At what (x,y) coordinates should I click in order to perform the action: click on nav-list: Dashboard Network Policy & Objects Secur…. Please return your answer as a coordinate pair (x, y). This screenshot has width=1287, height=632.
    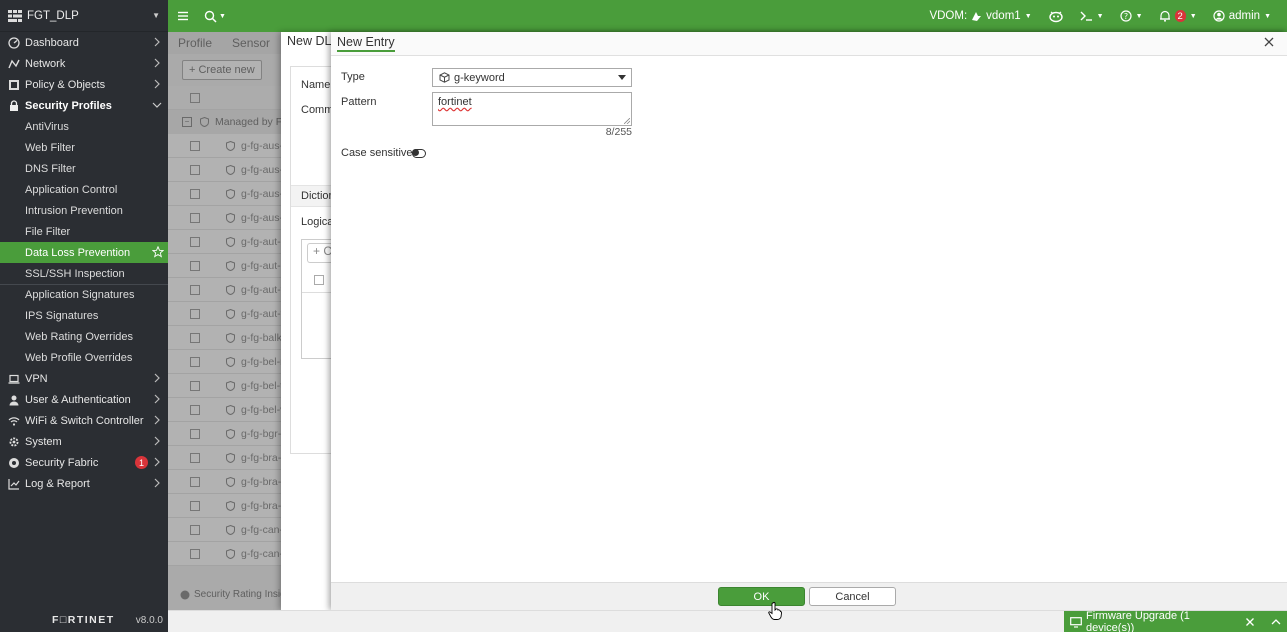
    Looking at the image, I should click on (84, 263).